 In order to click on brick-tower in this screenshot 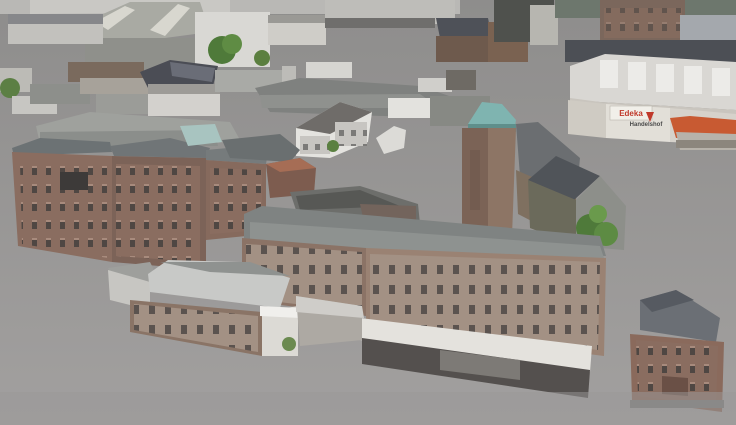, I will do `click(489, 170)`.